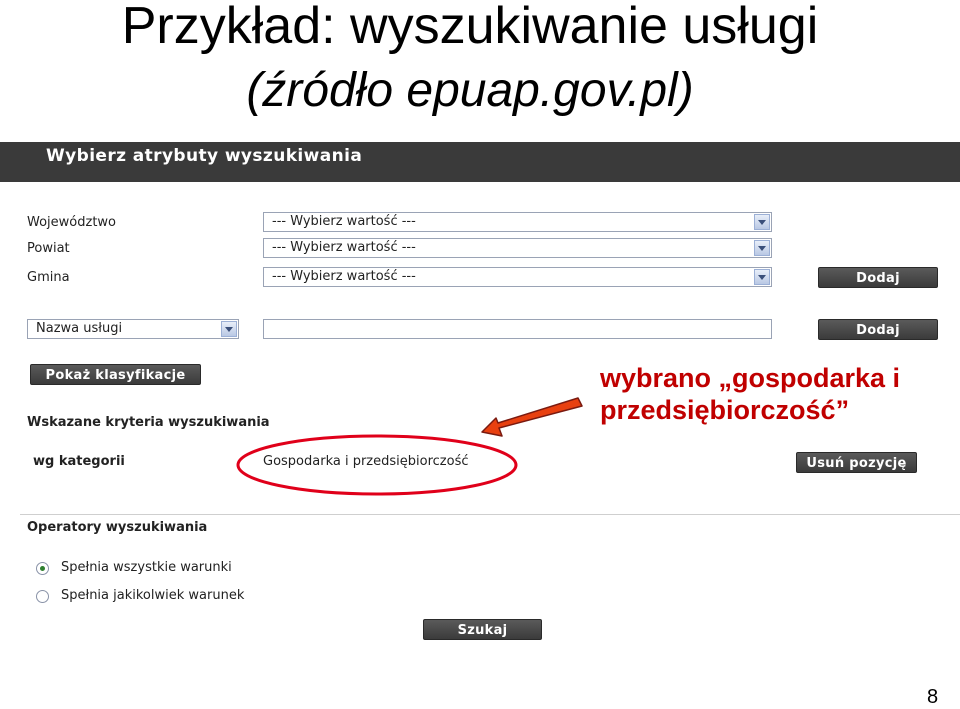  I want to click on highlight-ellipse, so click(377, 465).